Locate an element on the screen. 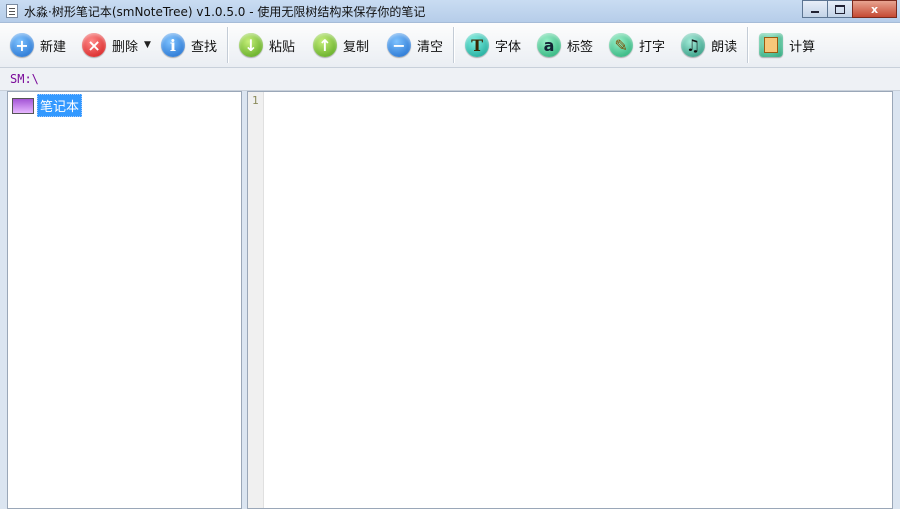  close-circle-icon: × is located at coordinates (94, 45).